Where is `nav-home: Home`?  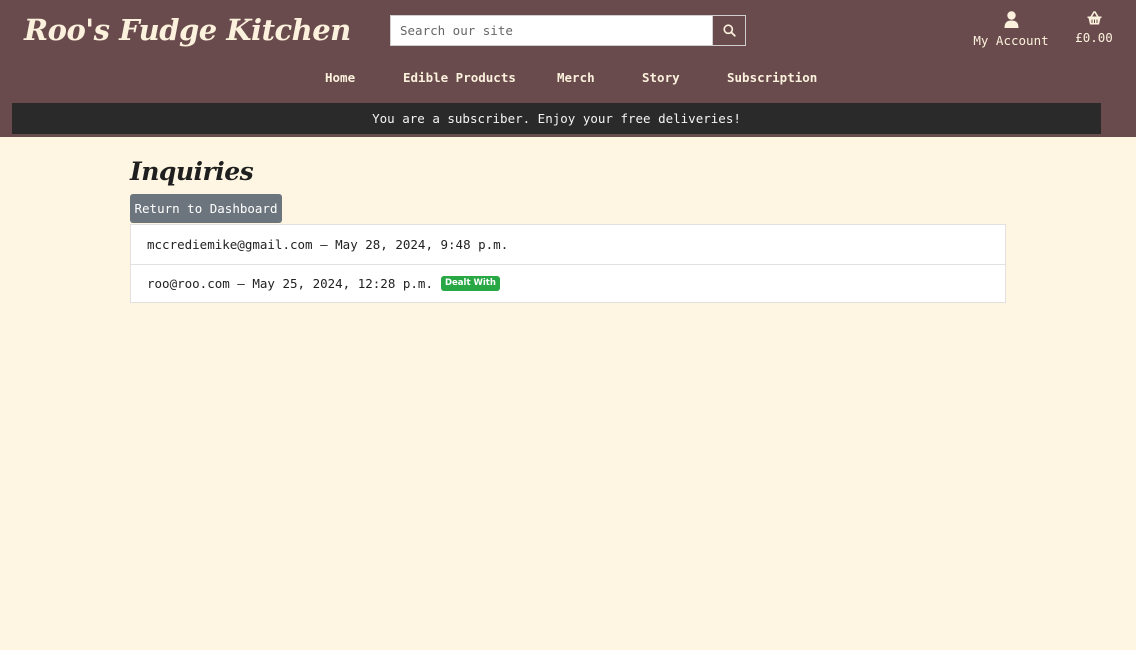 nav-home: Home is located at coordinates (340, 78).